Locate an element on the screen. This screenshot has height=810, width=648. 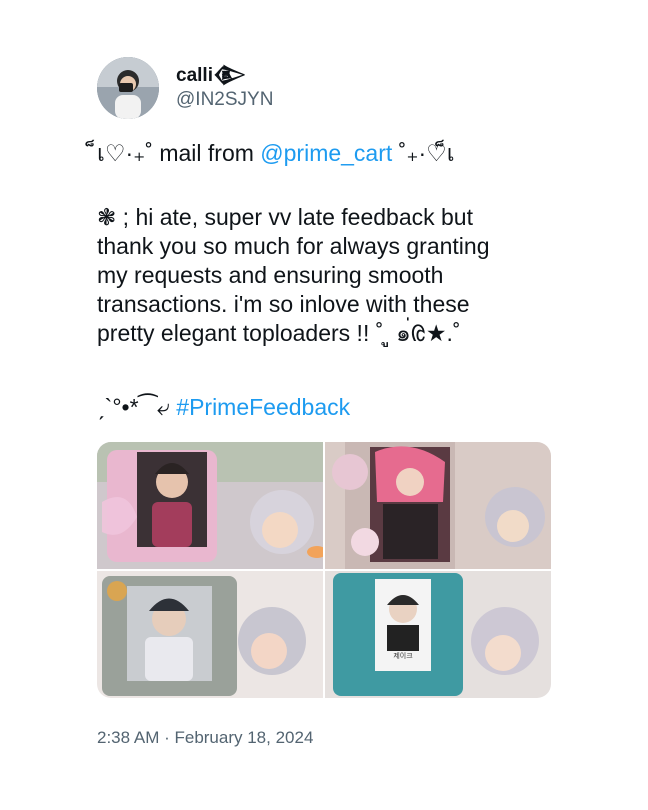
avatar is located at coordinates (128, 88).